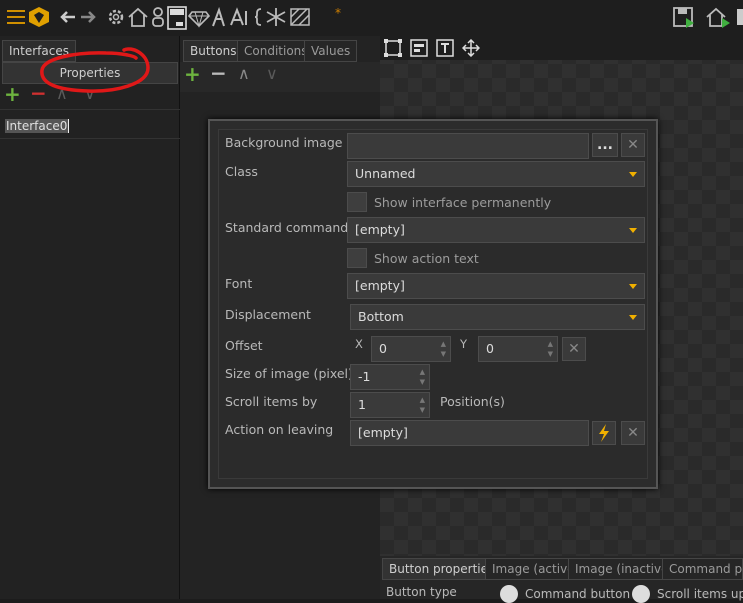 The image size is (743, 603). I want to click on clear-offset-button: ✕, so click(574, 349).